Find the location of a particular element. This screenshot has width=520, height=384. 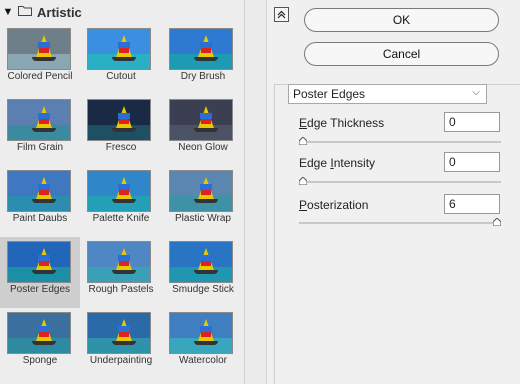

filter-label: Neon Glow is located at coordinates (203, 147).